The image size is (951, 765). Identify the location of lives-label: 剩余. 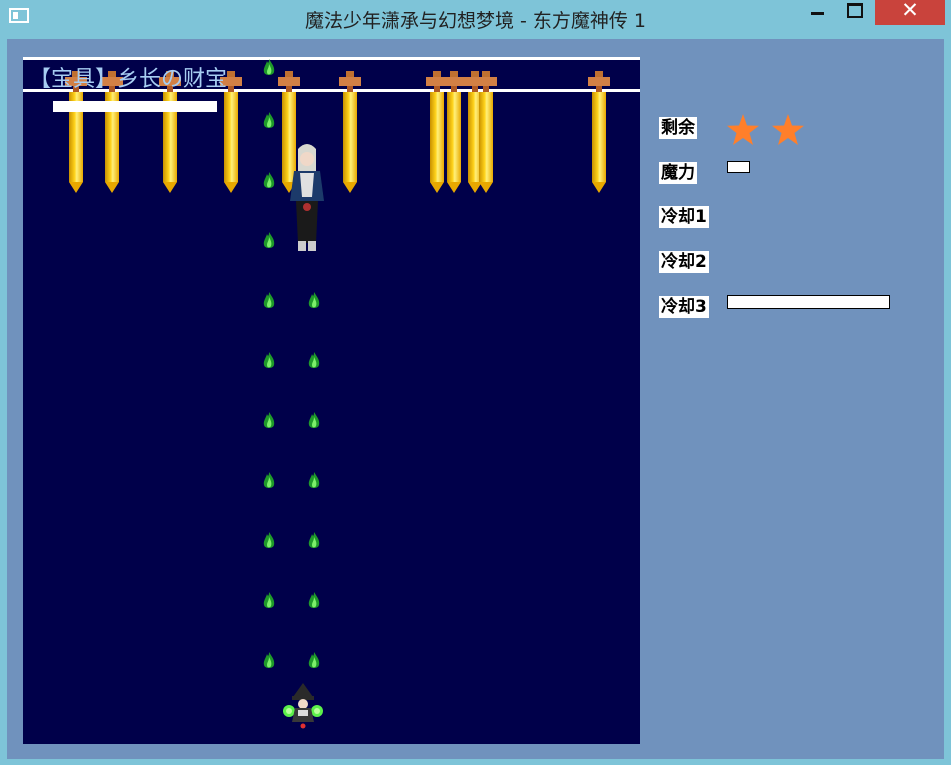
(678, 128).